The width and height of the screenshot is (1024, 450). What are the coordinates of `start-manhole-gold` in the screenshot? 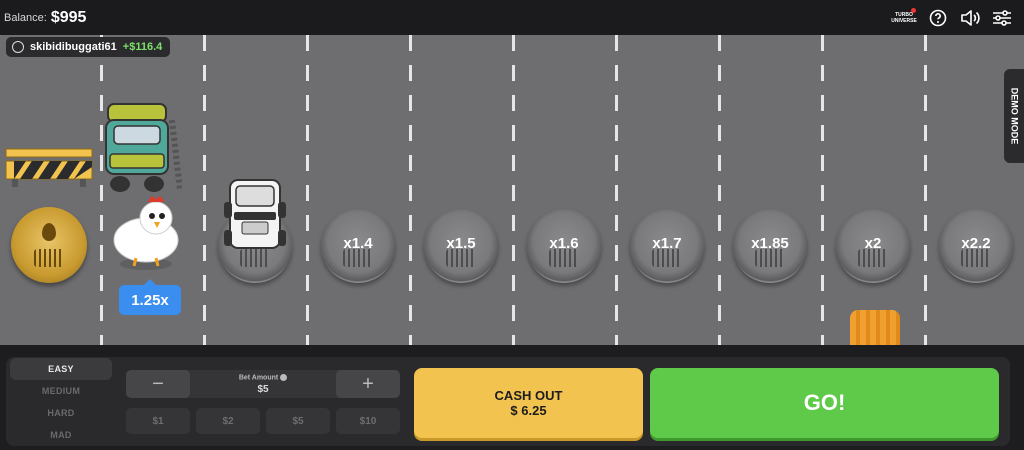 It's located at (49, 245).